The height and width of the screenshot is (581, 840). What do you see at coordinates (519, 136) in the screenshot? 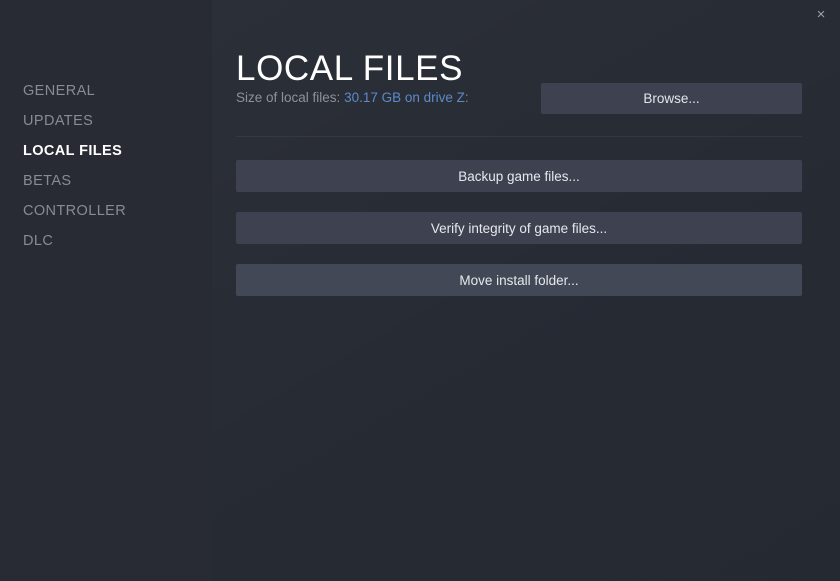
I see `section-divider` at bounding box center [519, 136].